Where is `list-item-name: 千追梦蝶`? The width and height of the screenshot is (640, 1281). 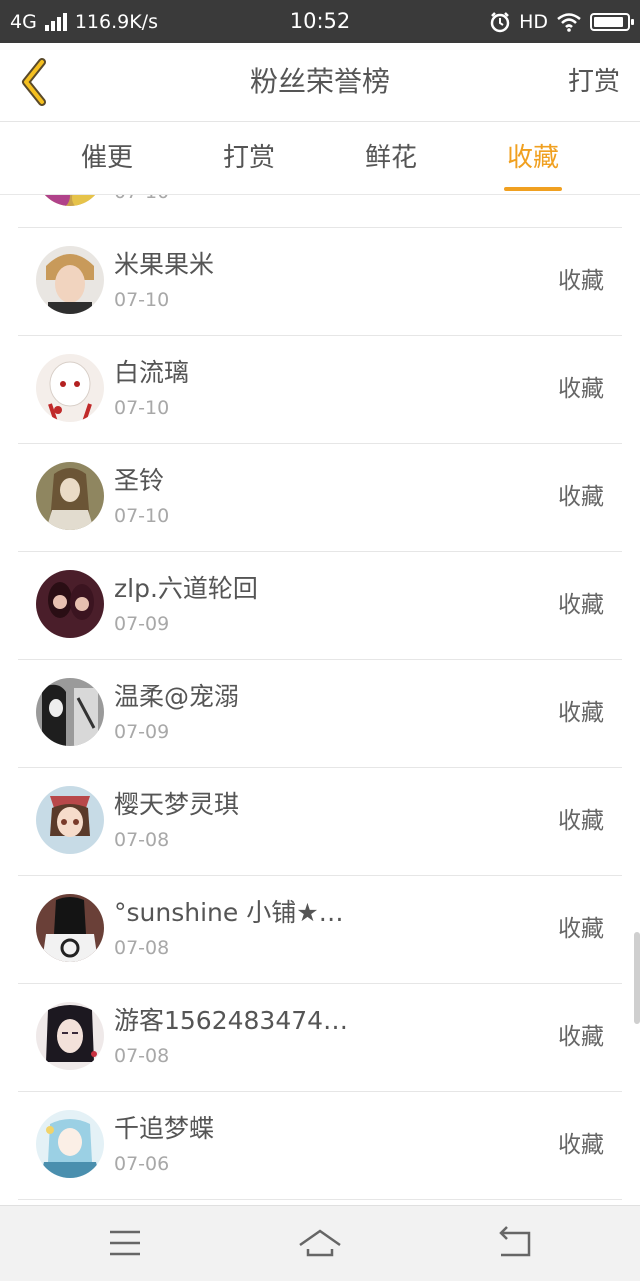
list-item-name: 千追梦蝶 is located at coordinates (164, 1128).